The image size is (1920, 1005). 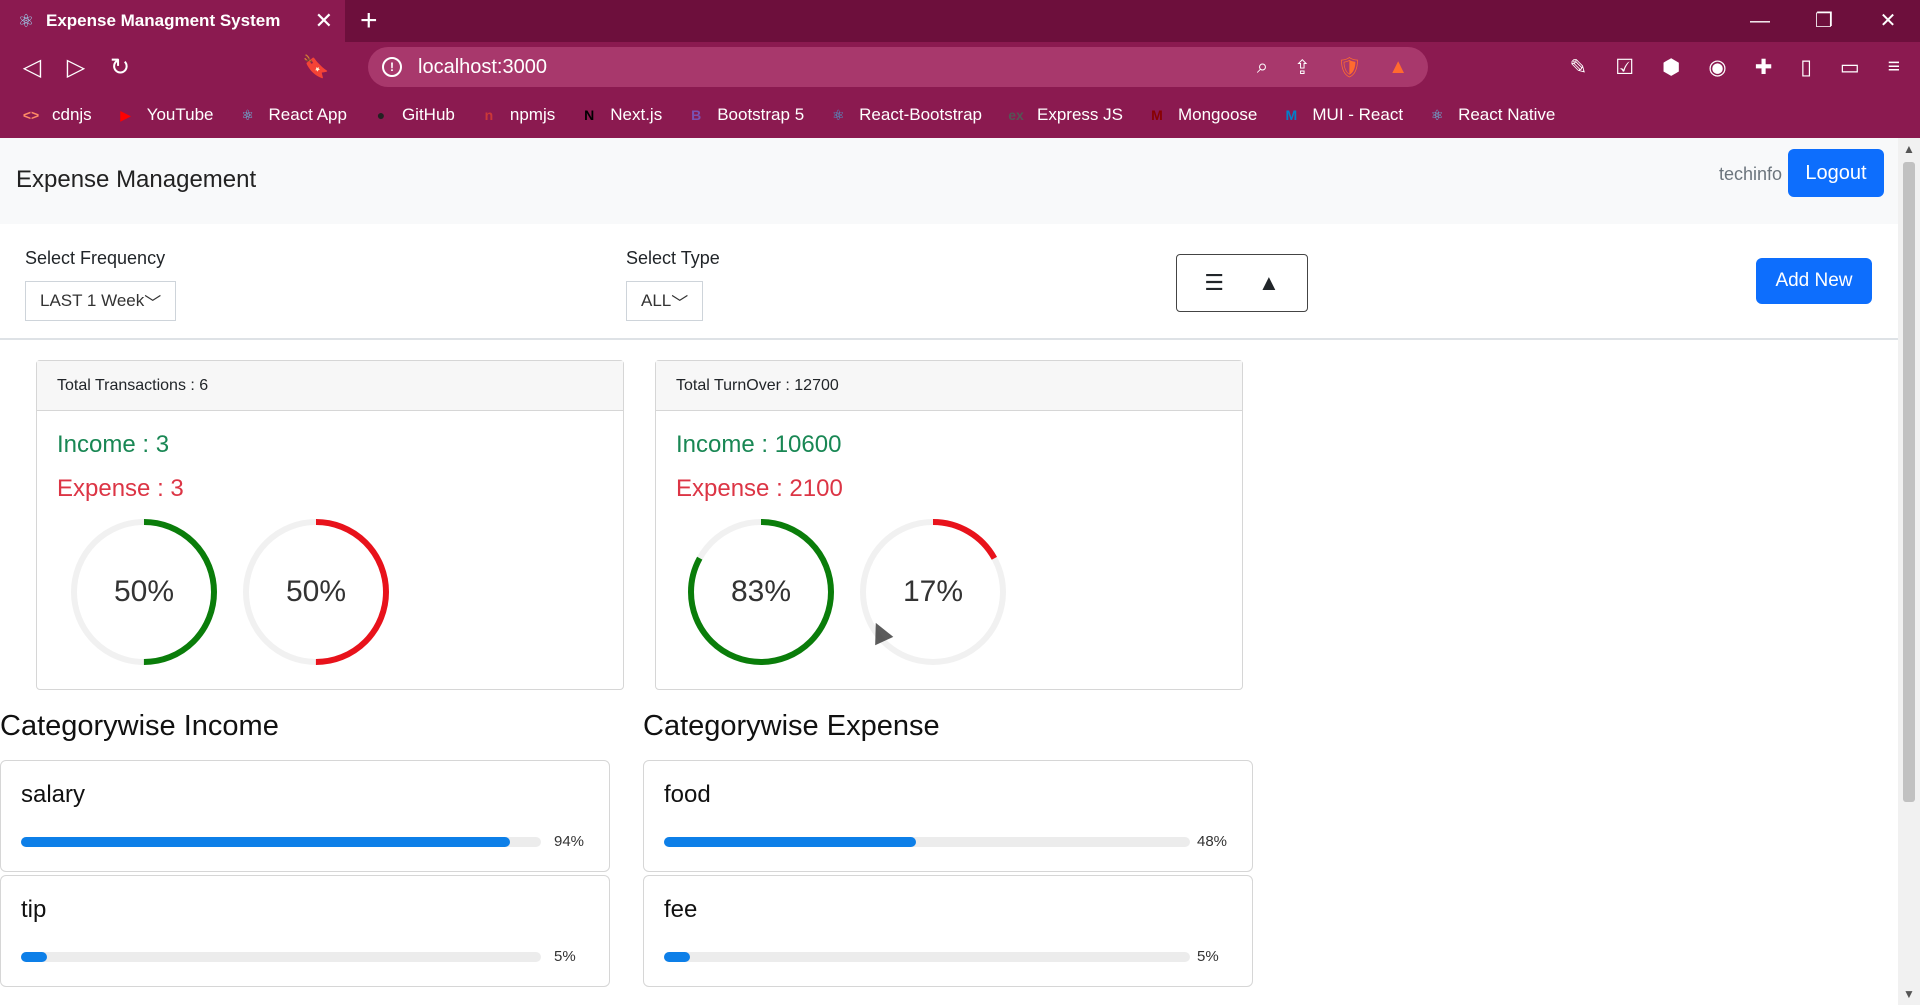 I want to click on bookmark-item: ⚛ React-Bootstrap, so click(x=904, y=115).